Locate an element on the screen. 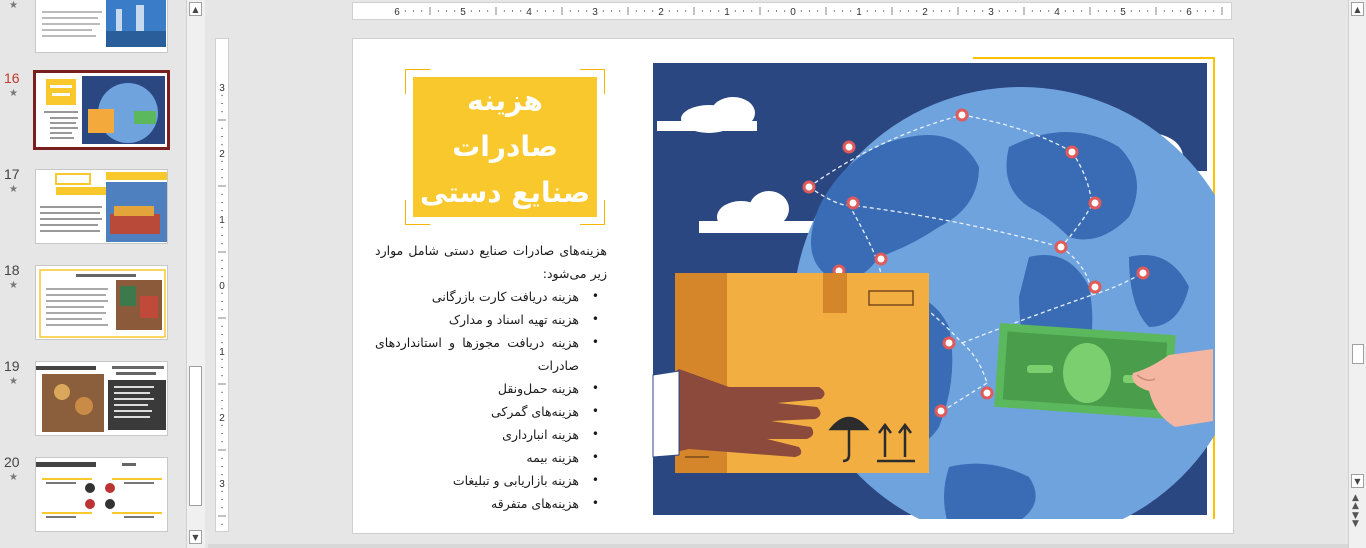  list-item: هزینه انبارداری is located at coordinates (491, 434).